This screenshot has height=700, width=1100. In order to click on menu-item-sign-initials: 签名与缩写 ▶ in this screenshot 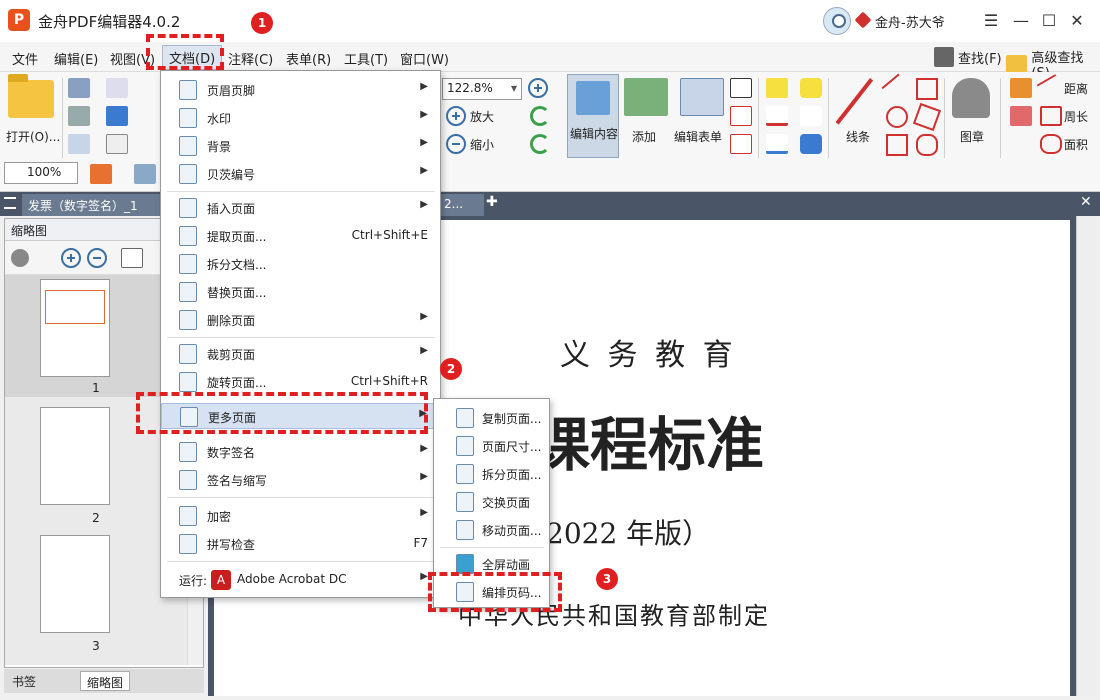, I will do `click(300, 480)`.